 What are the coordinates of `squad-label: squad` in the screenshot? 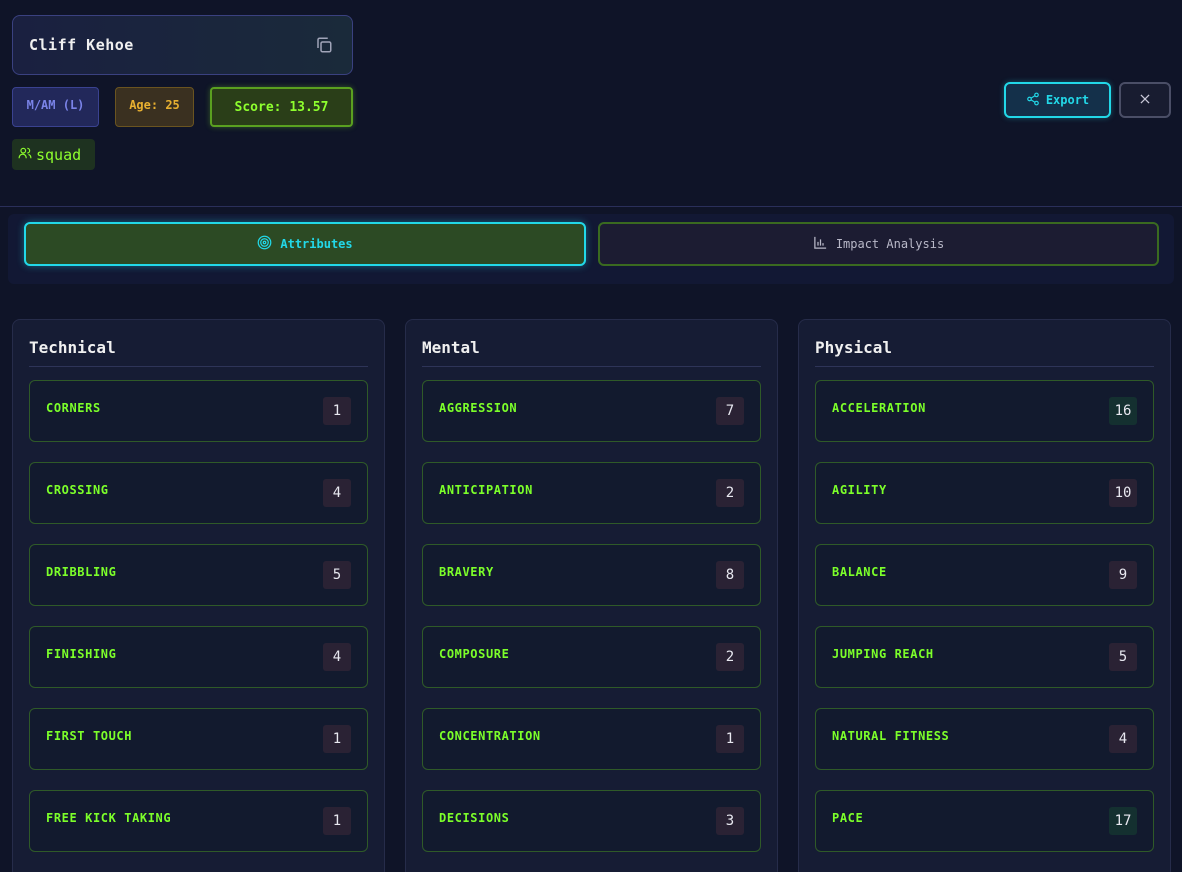 It's located at (59, 154).